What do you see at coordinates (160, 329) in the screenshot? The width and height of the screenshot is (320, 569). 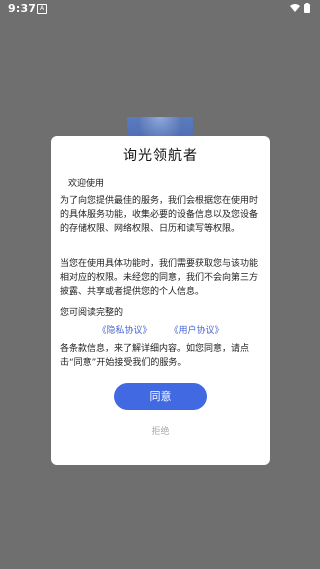 I see `agreement-links: 《隐私协议》 《用户协议》` at bounding box center [160, 329].